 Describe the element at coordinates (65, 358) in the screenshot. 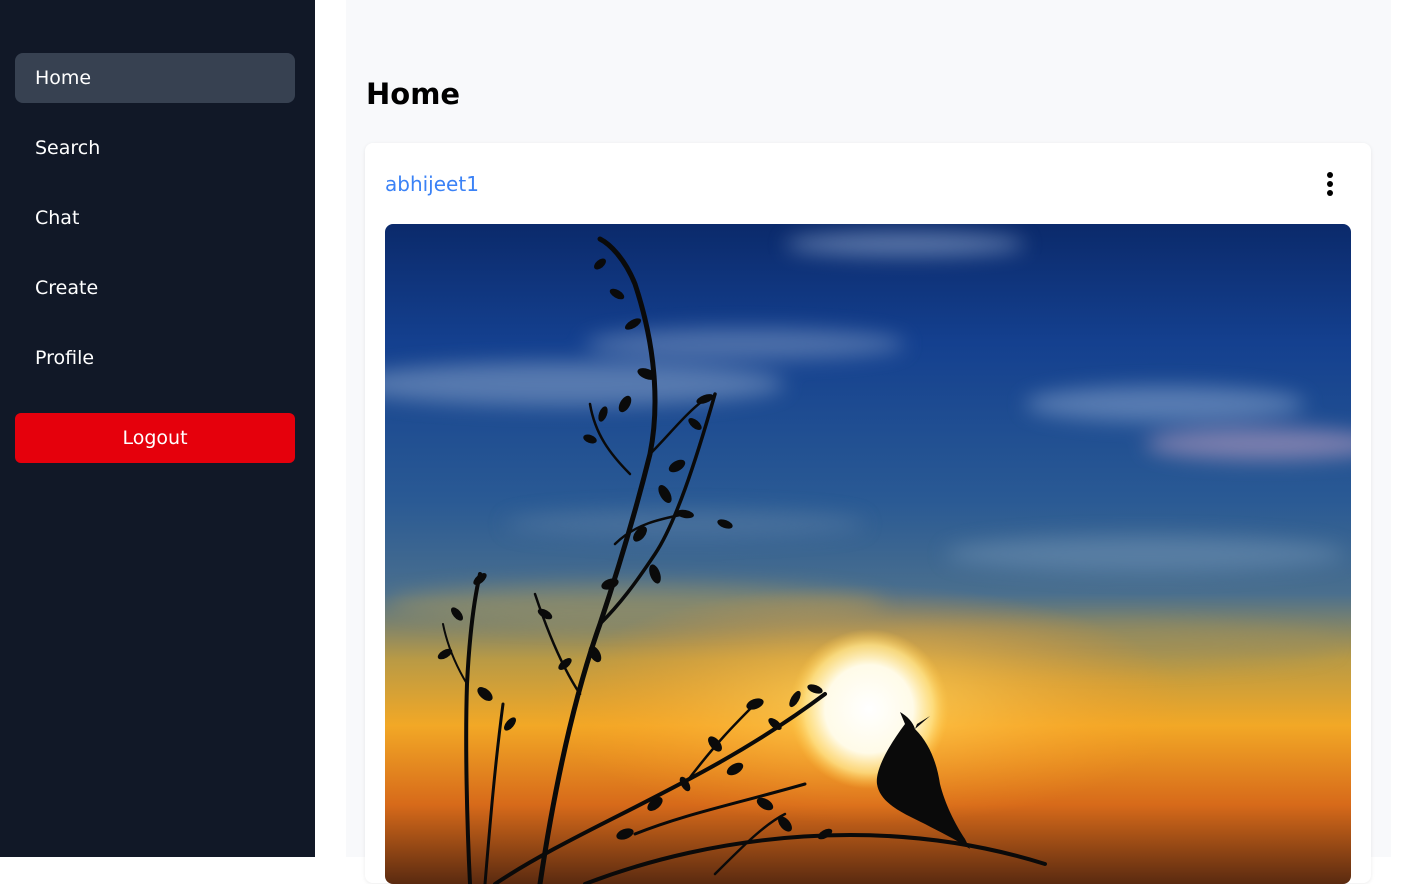

I see `sidebar-item-label: Profile` at that location.